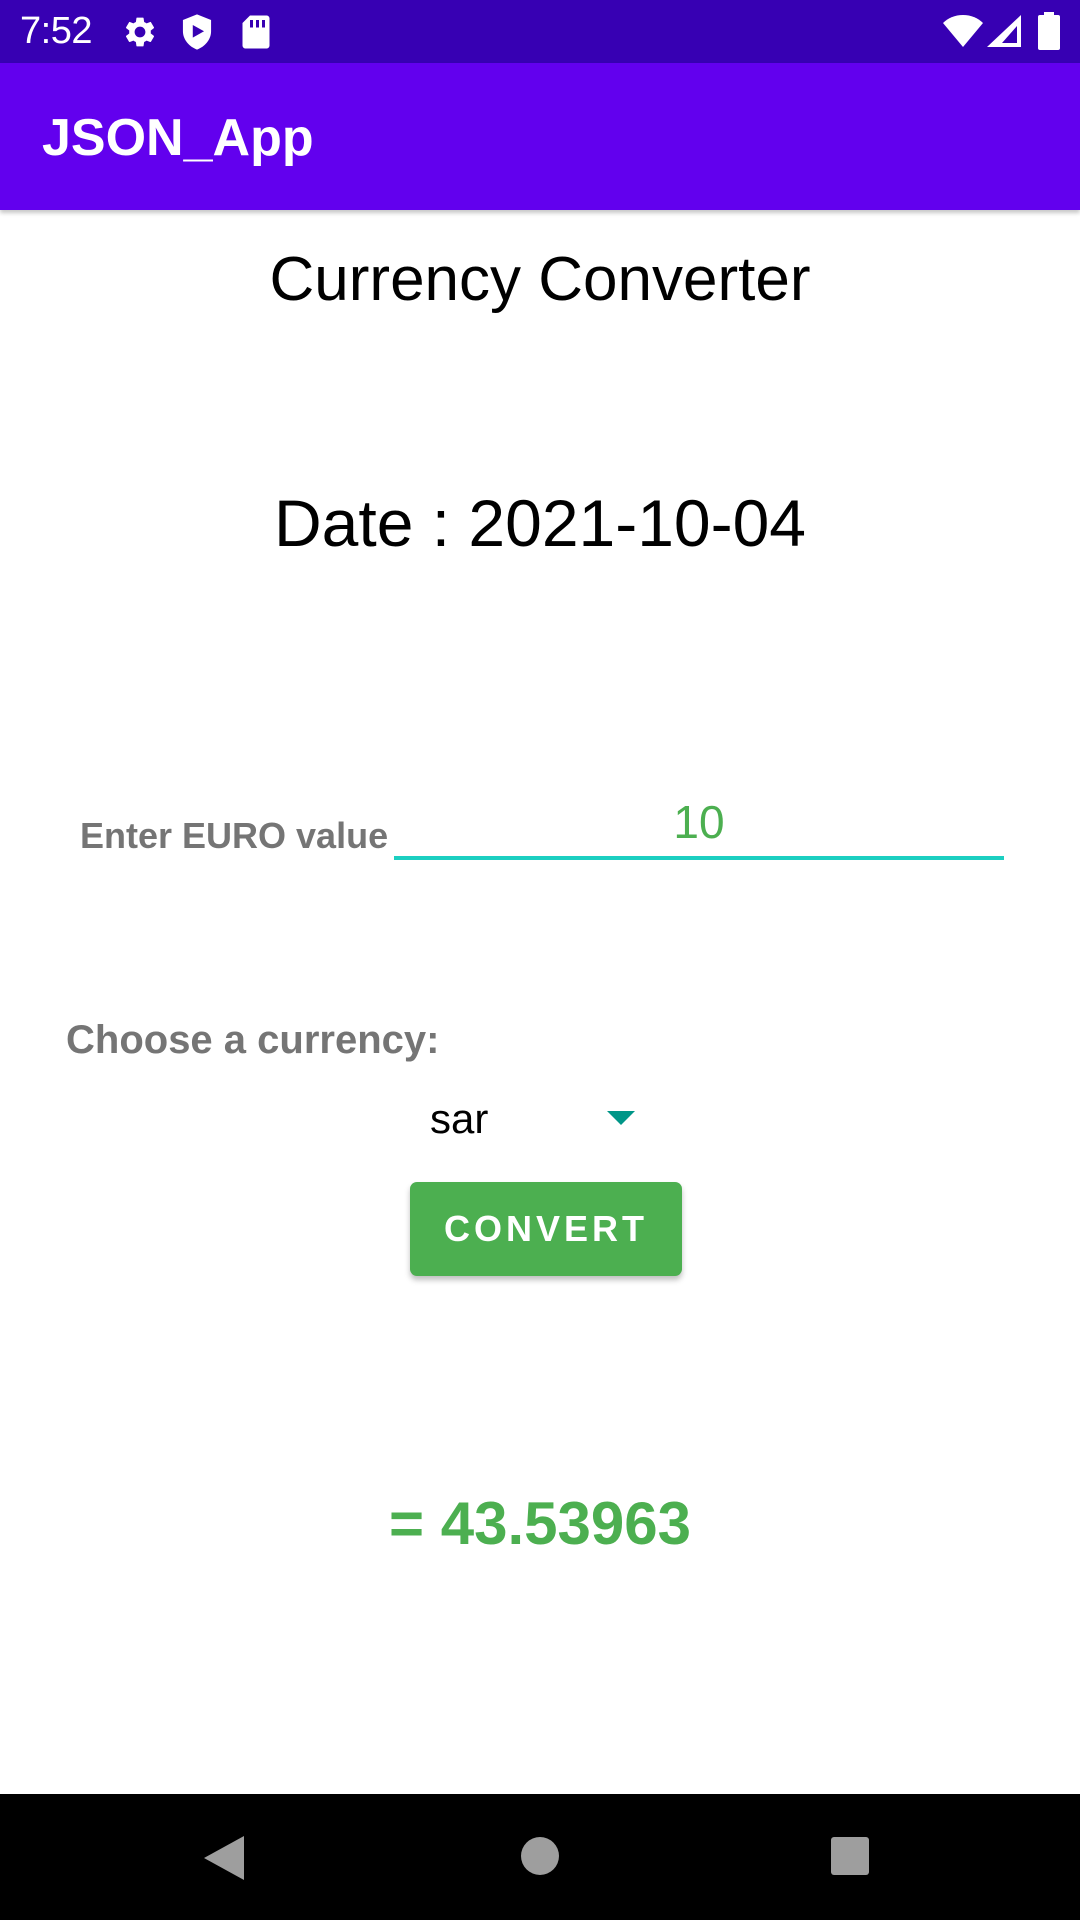 This screenshot has width=1080, height=1920. Describe the element at coordinates (850, 1856) in the screenshot. I see `recents-icon` at that location.